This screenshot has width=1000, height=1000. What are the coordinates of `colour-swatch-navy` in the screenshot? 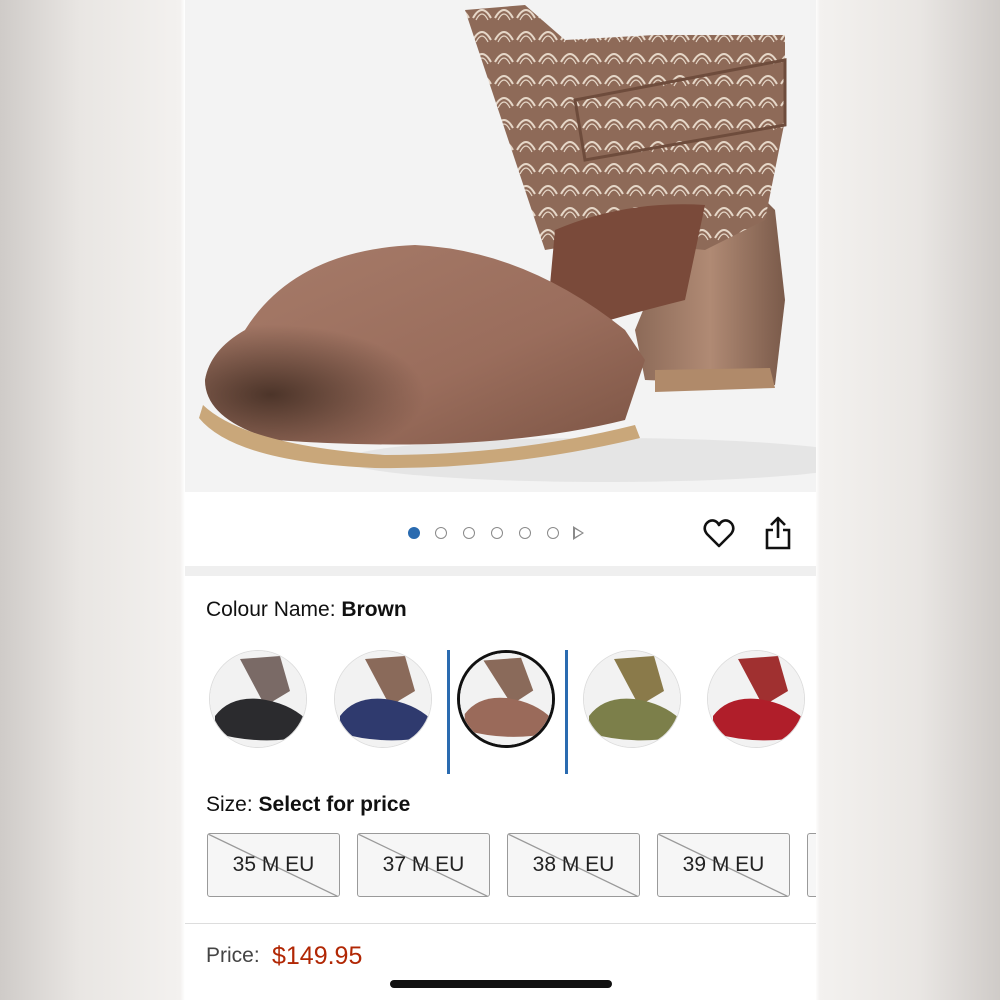 It's located at (383, 699).